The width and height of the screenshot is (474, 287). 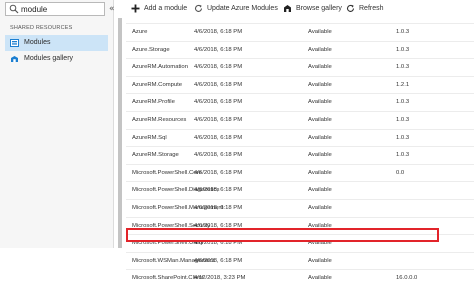 I want to click on add-module-label: Add a module, so click(x=166, y=8).